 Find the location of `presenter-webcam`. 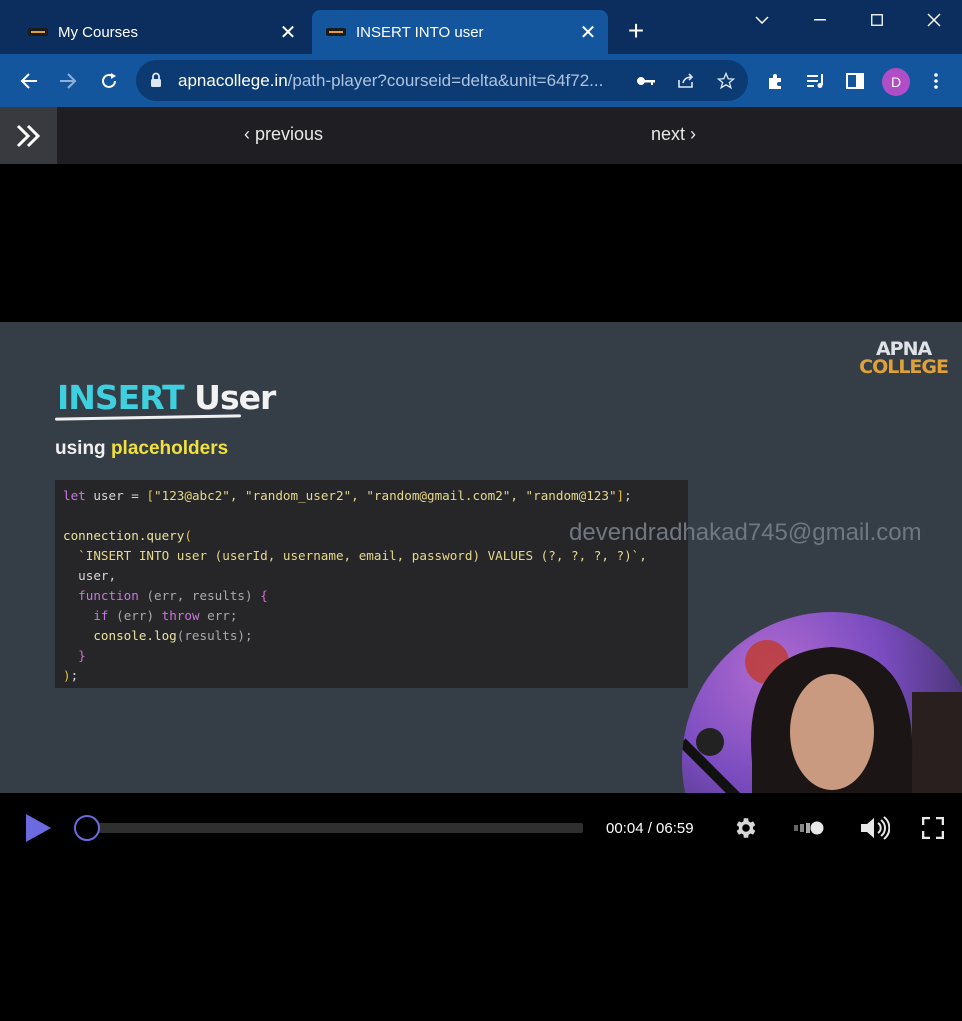

presenter-webcam is located at coordinates (822, 702).